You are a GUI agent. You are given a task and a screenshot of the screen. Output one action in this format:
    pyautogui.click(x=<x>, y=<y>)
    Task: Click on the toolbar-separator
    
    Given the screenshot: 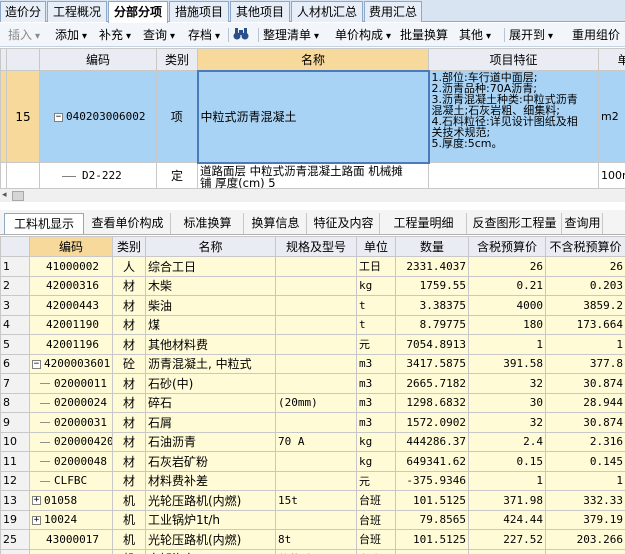 What is the action you would take?
    pyautogui.click(x=228, y=35)
    